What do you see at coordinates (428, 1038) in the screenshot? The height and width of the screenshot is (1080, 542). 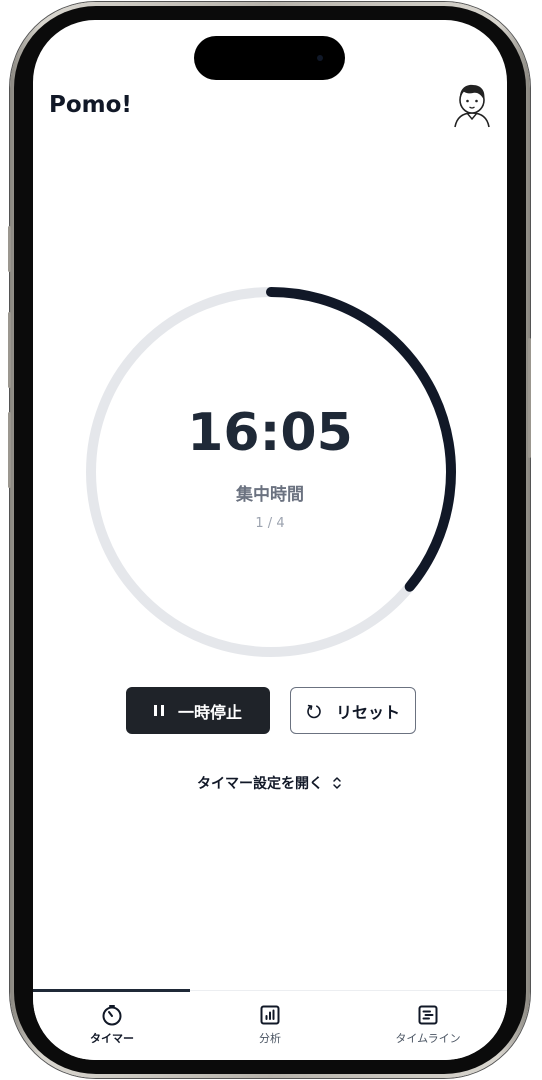 I see `tab-timeline-label: タイムライン` at bounding box center [428, 1038].